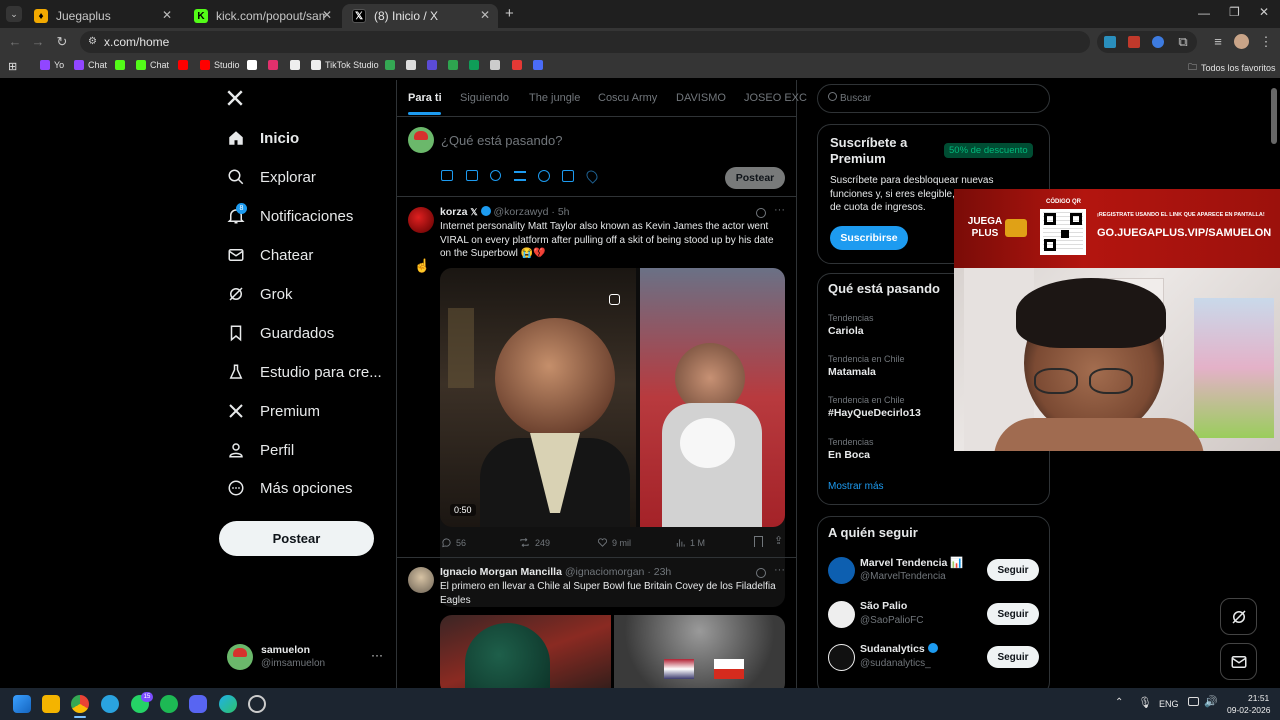 Image resolution: width=1280 pixels, height=720 pixels. I want to click on nav-chatear: Chatear, so click(269, 255).